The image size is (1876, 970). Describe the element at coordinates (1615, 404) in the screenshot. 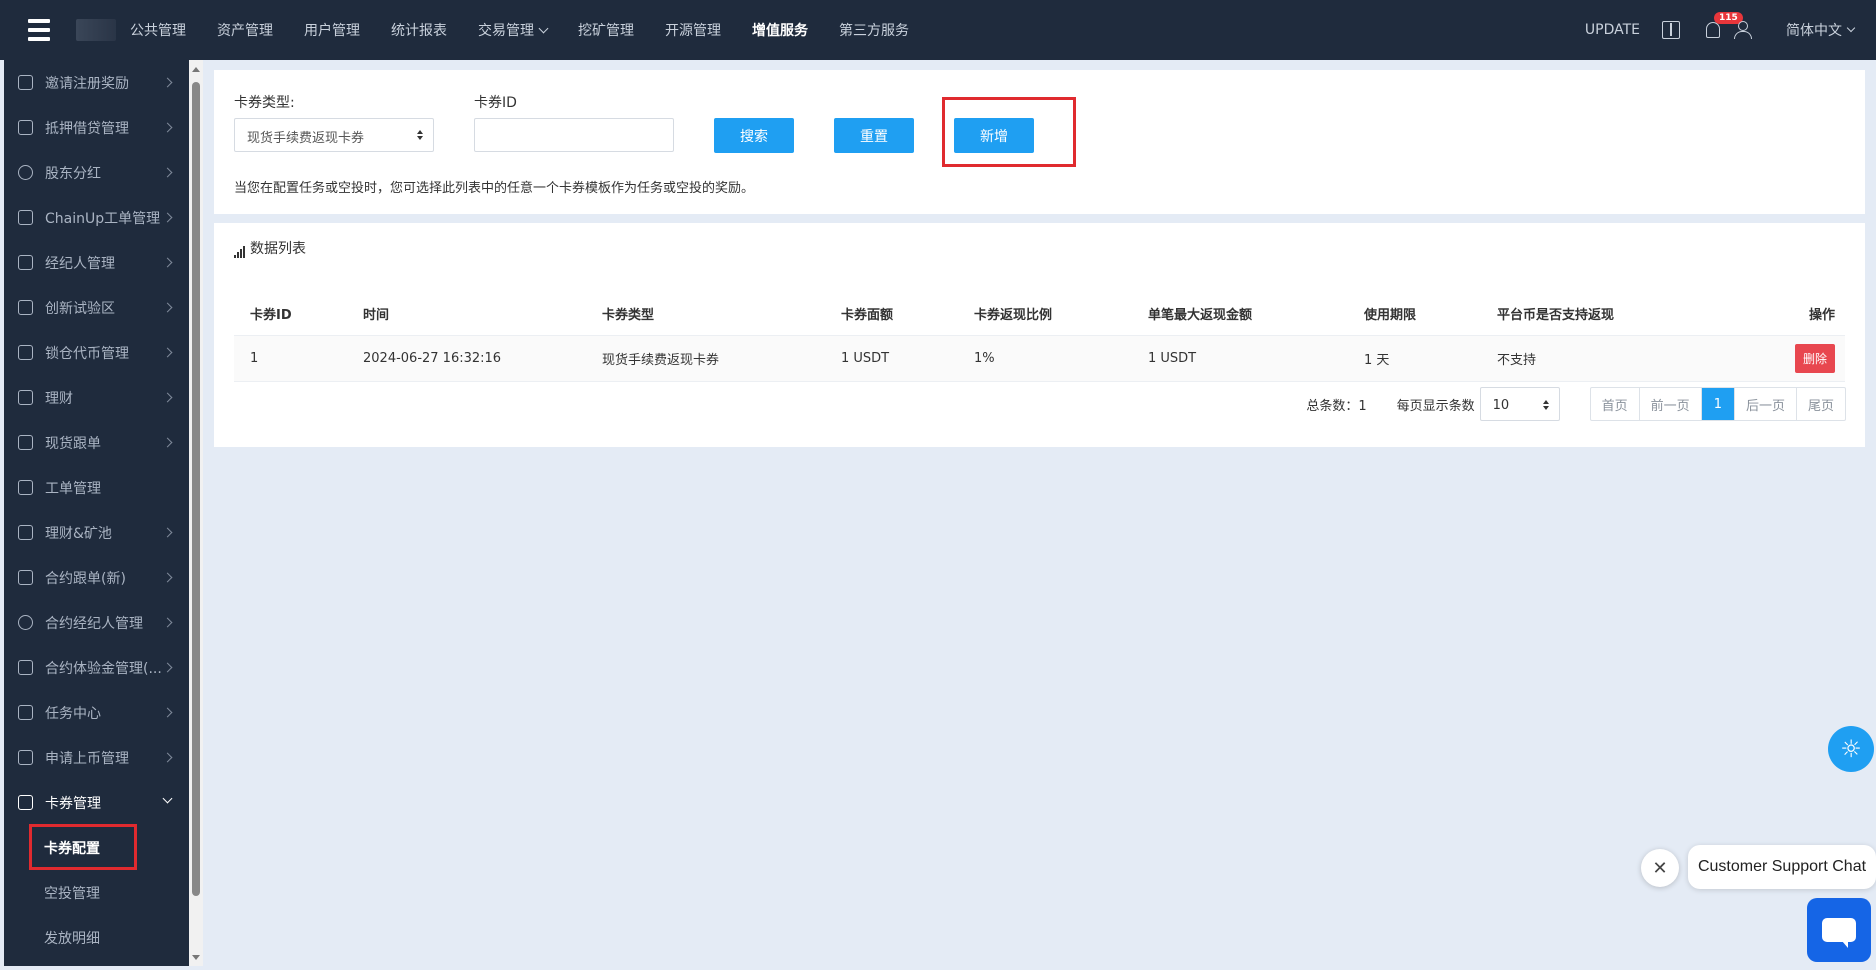

I see `first-page-button: 首页` at that location.